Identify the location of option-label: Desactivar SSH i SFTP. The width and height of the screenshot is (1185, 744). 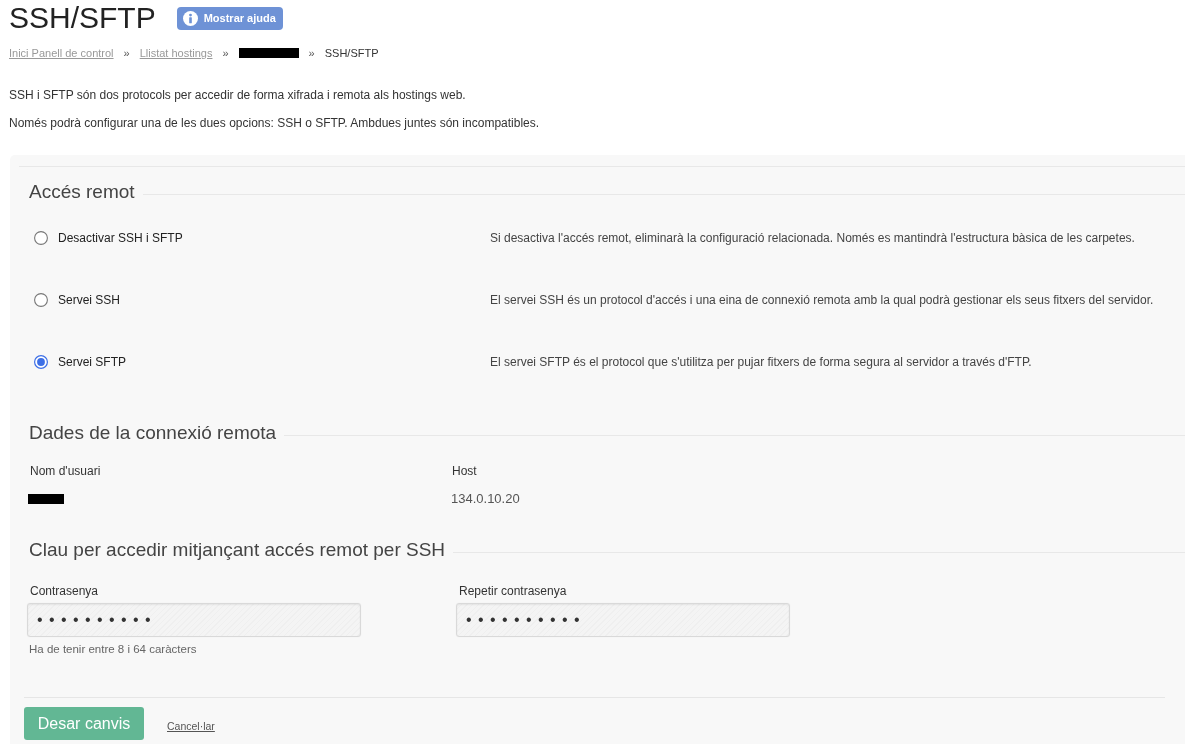
(120, 238).